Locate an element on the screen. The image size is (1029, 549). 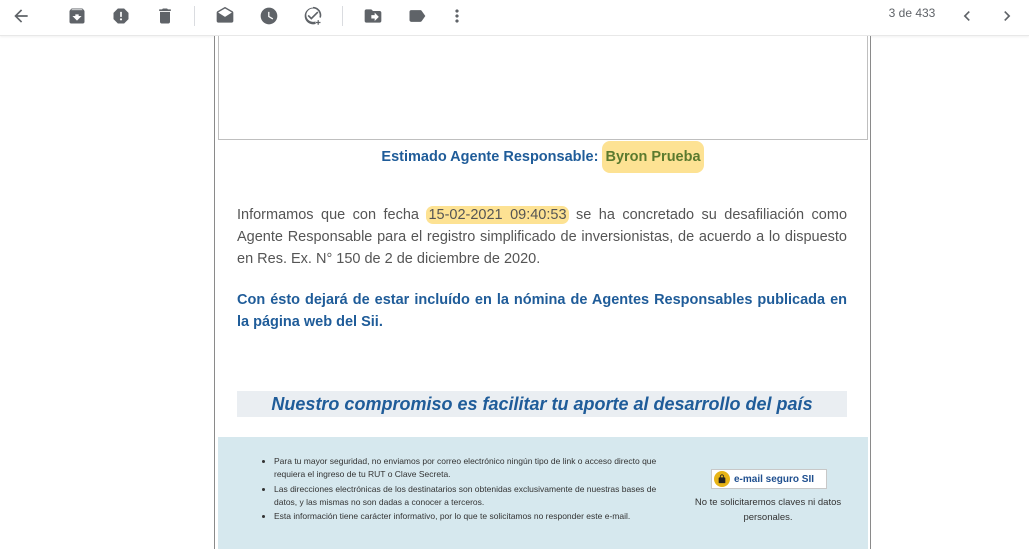
archive-button is located at coordinates (77, 16).